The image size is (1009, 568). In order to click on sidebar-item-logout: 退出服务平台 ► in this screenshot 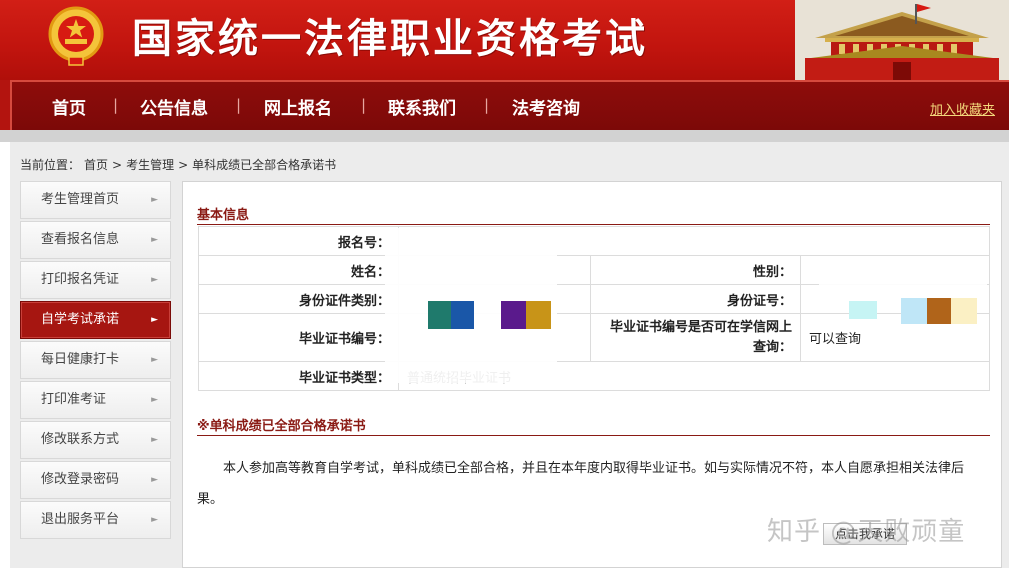, I will do `click(95, 520)`.